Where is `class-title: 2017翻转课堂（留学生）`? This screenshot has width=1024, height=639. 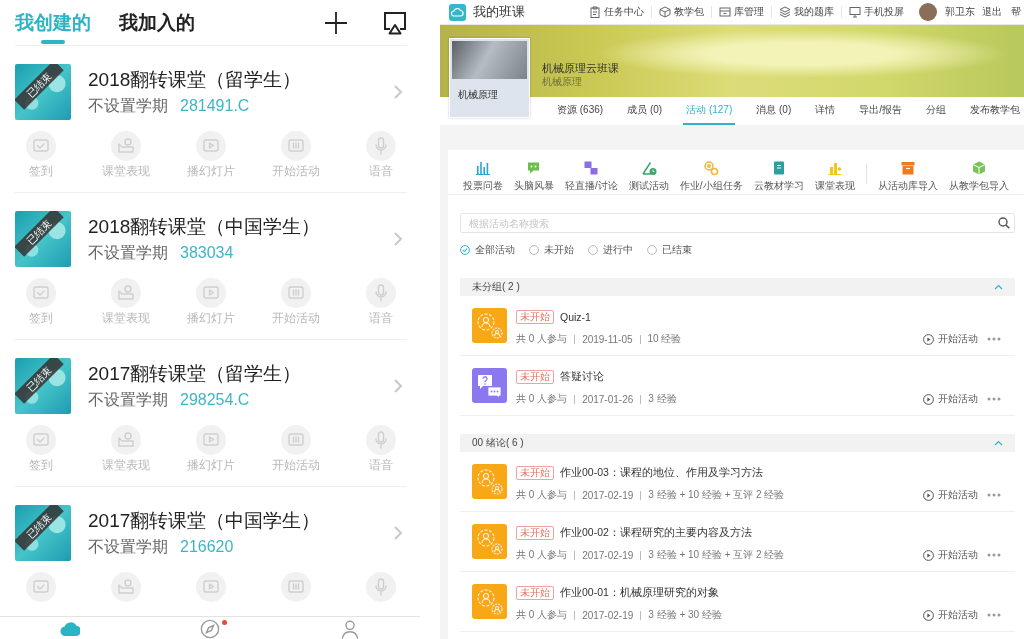 class-title: 2017翻转课堂（留学生） is located at coordinates (240, 374).